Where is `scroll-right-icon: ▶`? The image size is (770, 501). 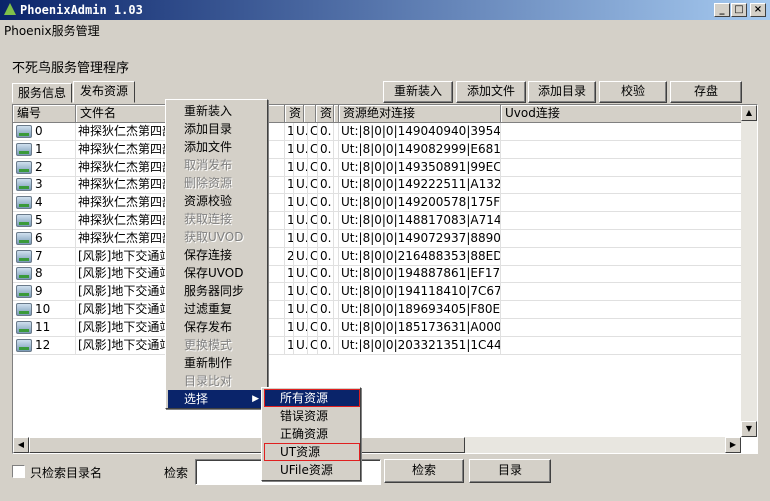
scroll-right-icon: ▶ is located at coordinates (733, 445).